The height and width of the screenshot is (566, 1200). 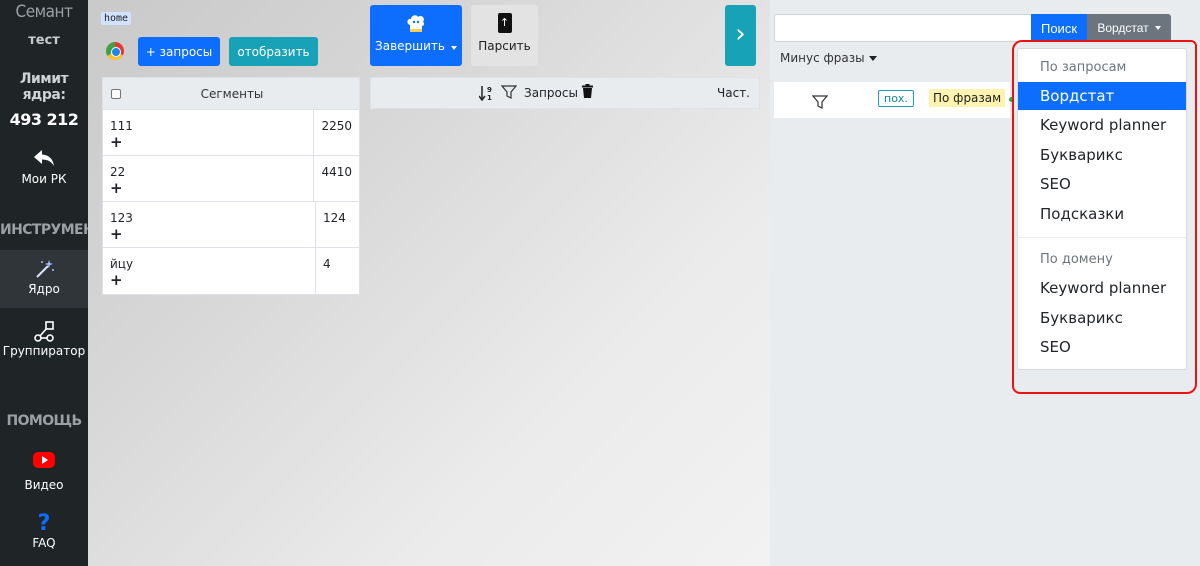 I want to click on sidebar-item-faq: ? FAQ, so click(x=44, y=531).